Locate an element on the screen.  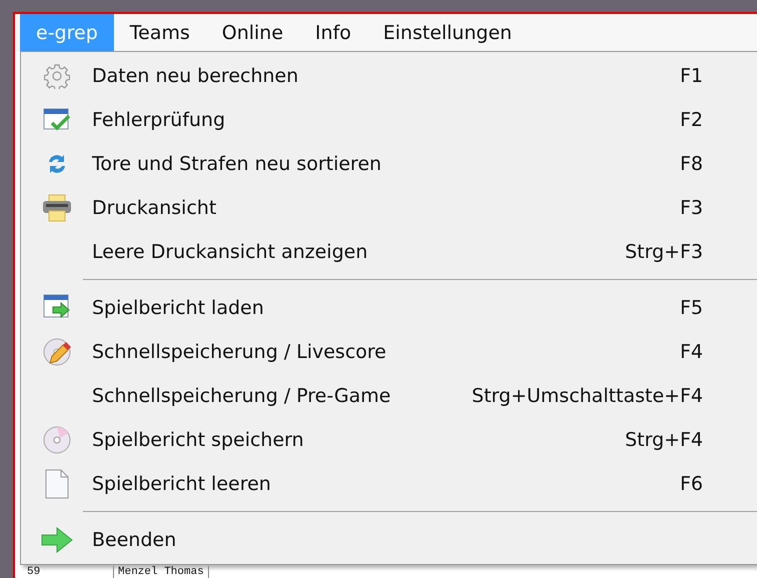
printer-icon is located at coordinates (57, 208).